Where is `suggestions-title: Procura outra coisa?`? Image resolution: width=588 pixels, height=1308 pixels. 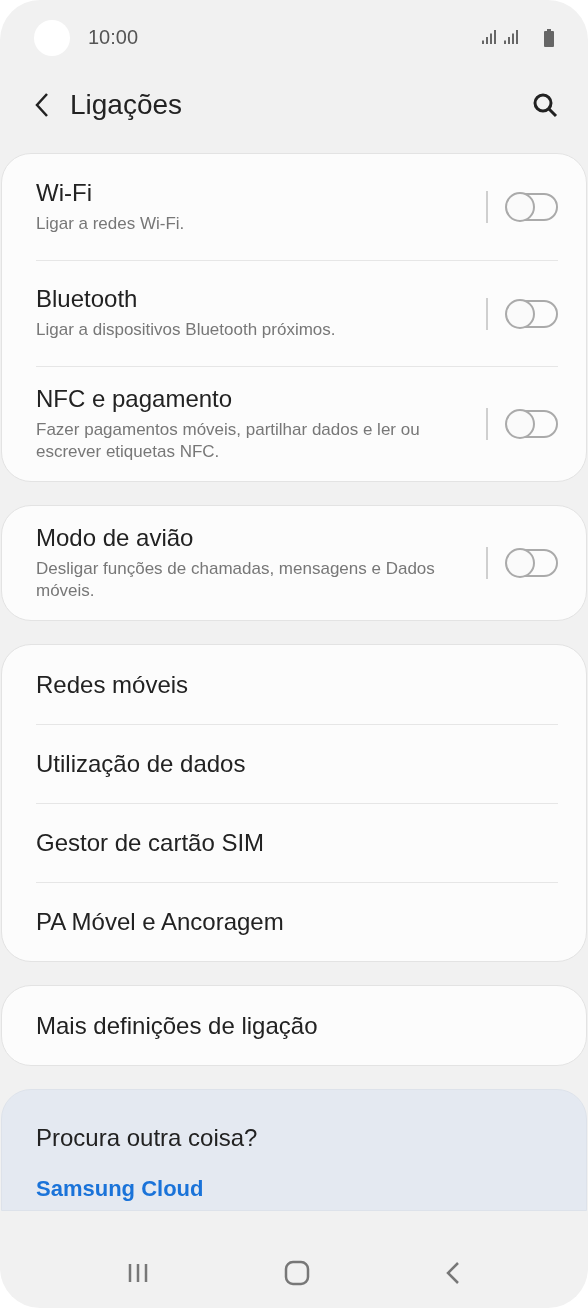
suggestions-title: Procura outra coisa? is located at coordinates (147, 1138).